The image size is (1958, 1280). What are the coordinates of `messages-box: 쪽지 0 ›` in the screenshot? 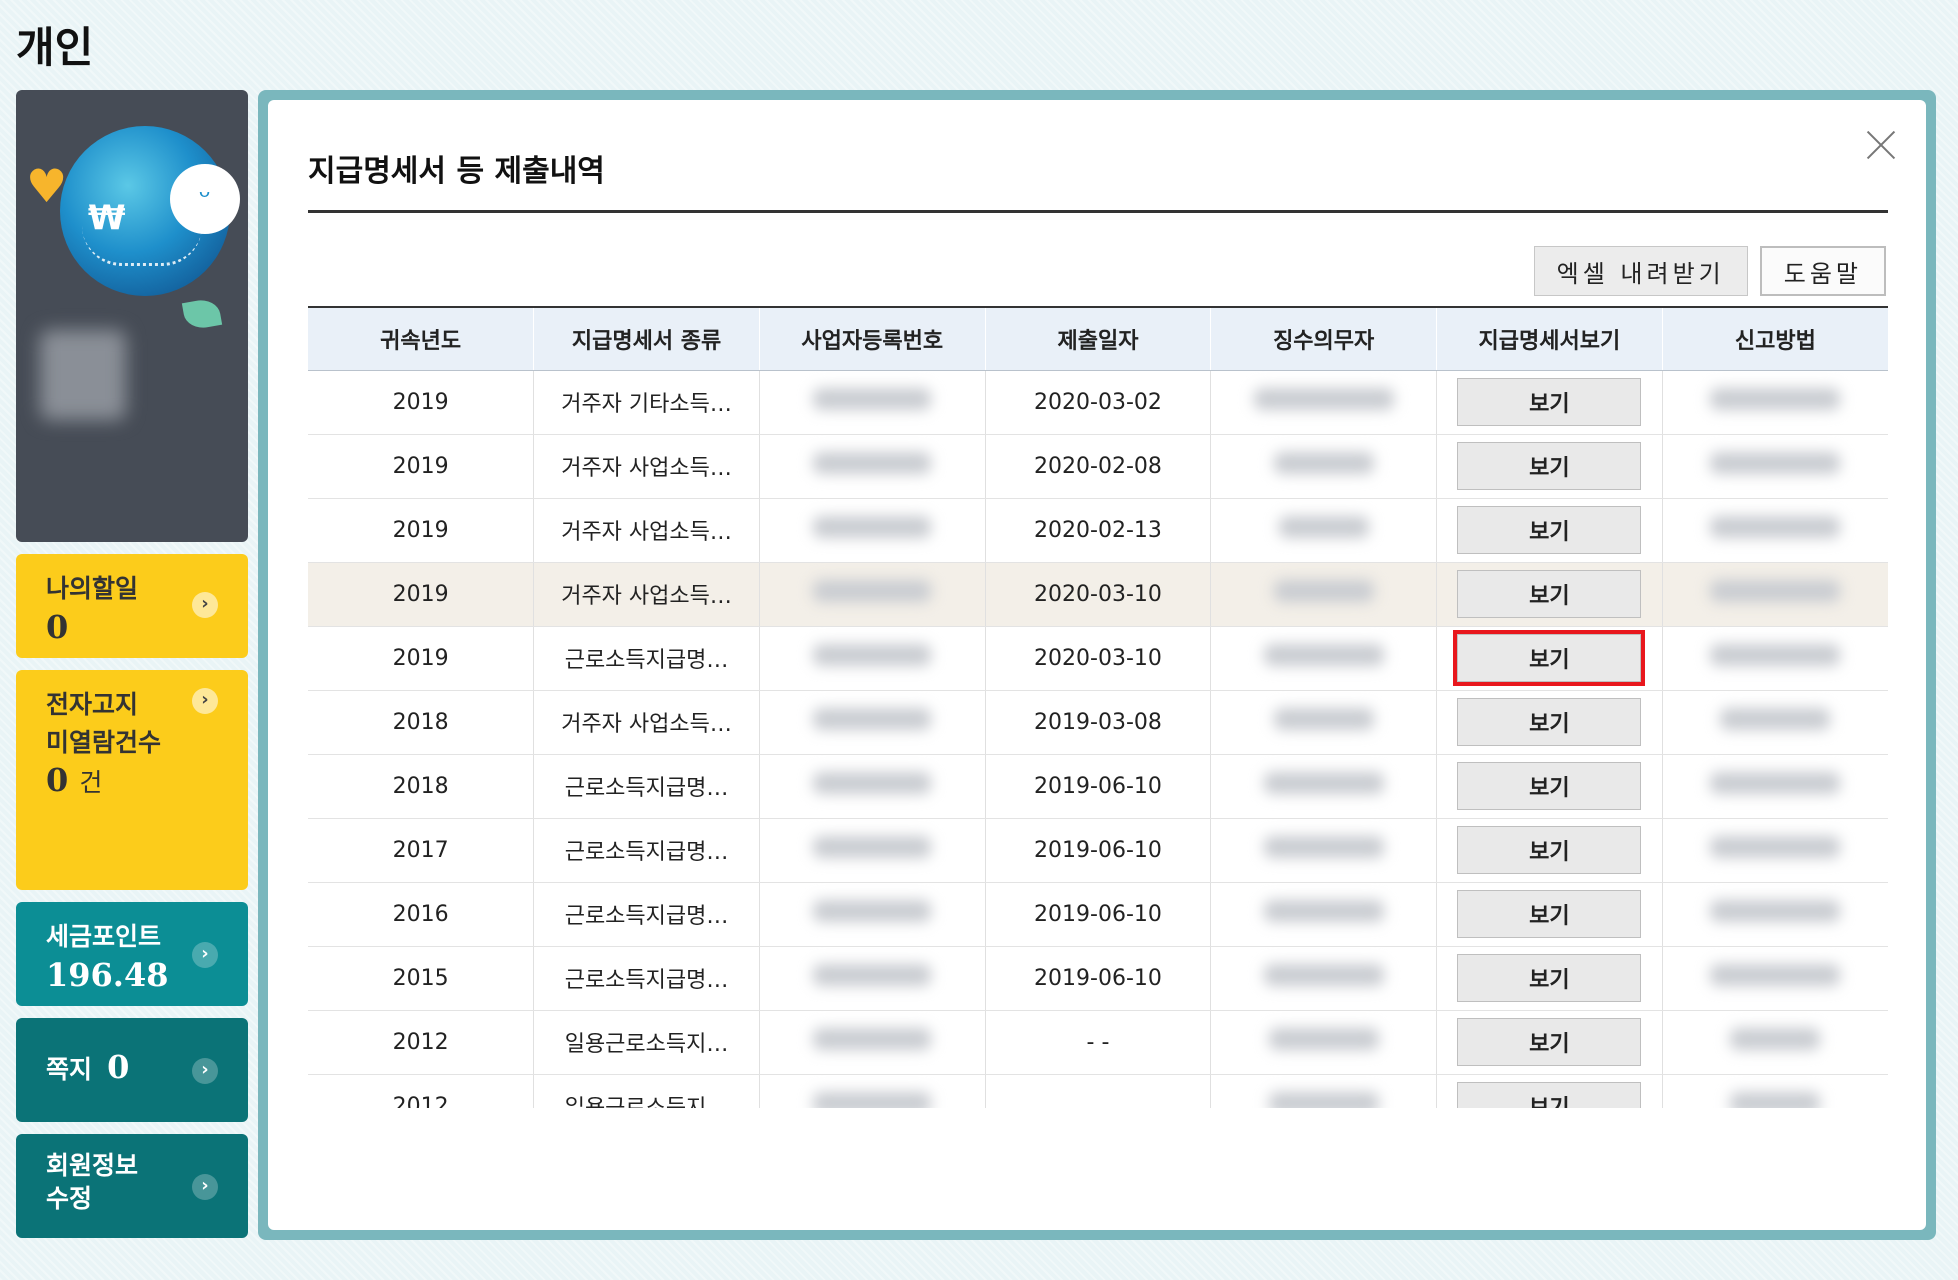 It's located at (132, 1070).